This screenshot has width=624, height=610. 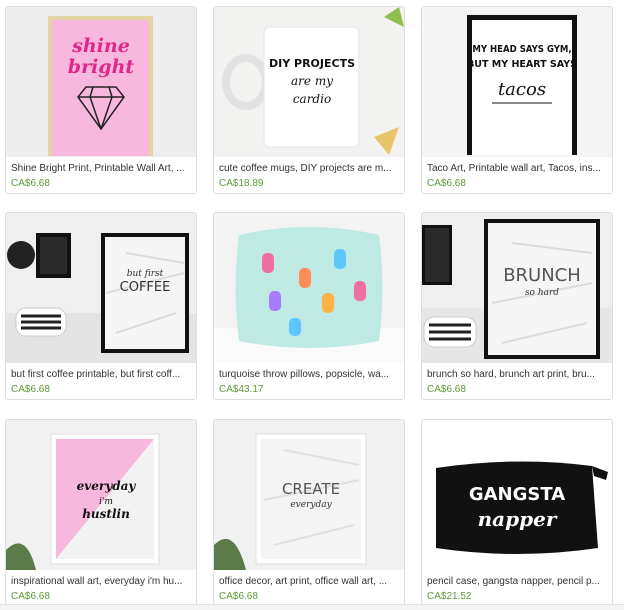 I want to click on art-text-line: MY HEAD SAYS GYM,, so click(x=521, y=49).